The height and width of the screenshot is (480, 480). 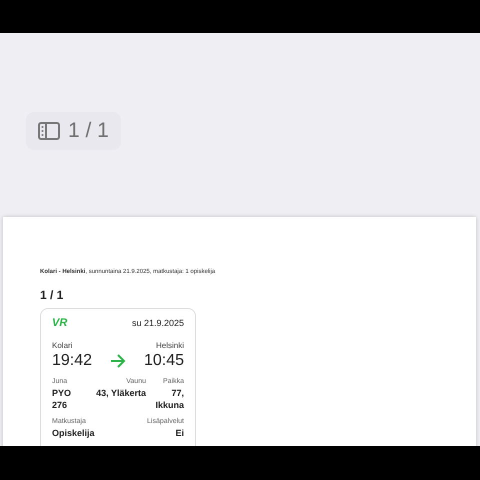 What do you see at coordinates (164, 361) in the screenshot?
I see `arrival-time: 10:45` at bounding box center [164, 361].